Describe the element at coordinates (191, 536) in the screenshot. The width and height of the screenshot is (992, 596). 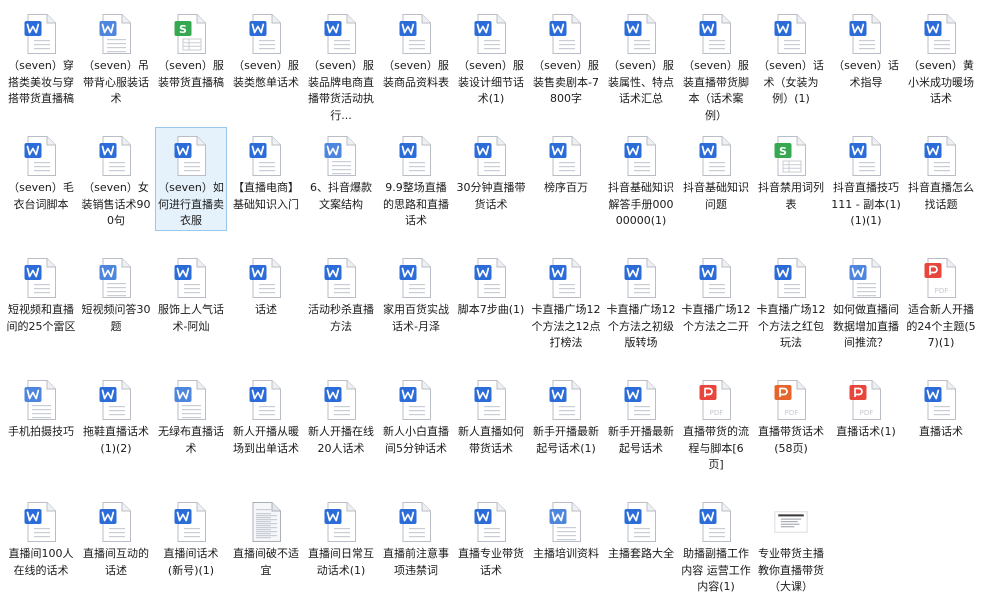
I see `file-item: 直播间话术(新号)(1)` at that location.